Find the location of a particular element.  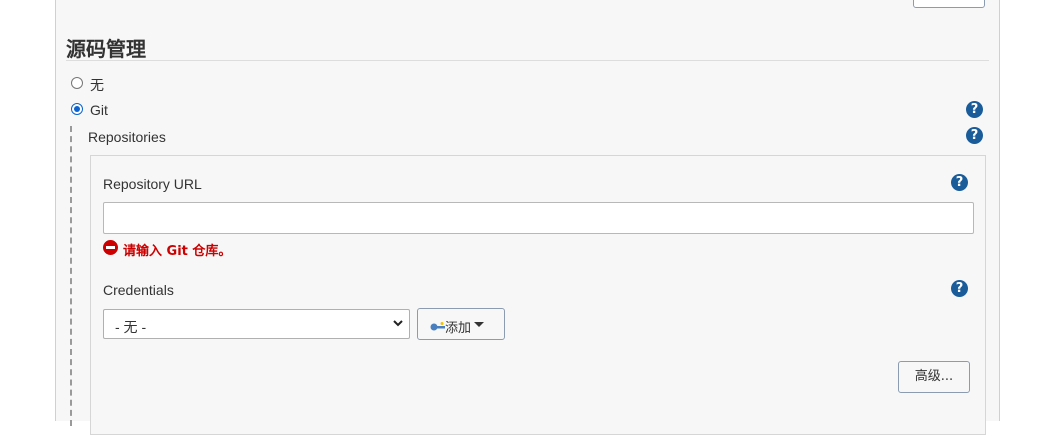

repository-url-help-icon: ? is located at coordinates (959, 182).